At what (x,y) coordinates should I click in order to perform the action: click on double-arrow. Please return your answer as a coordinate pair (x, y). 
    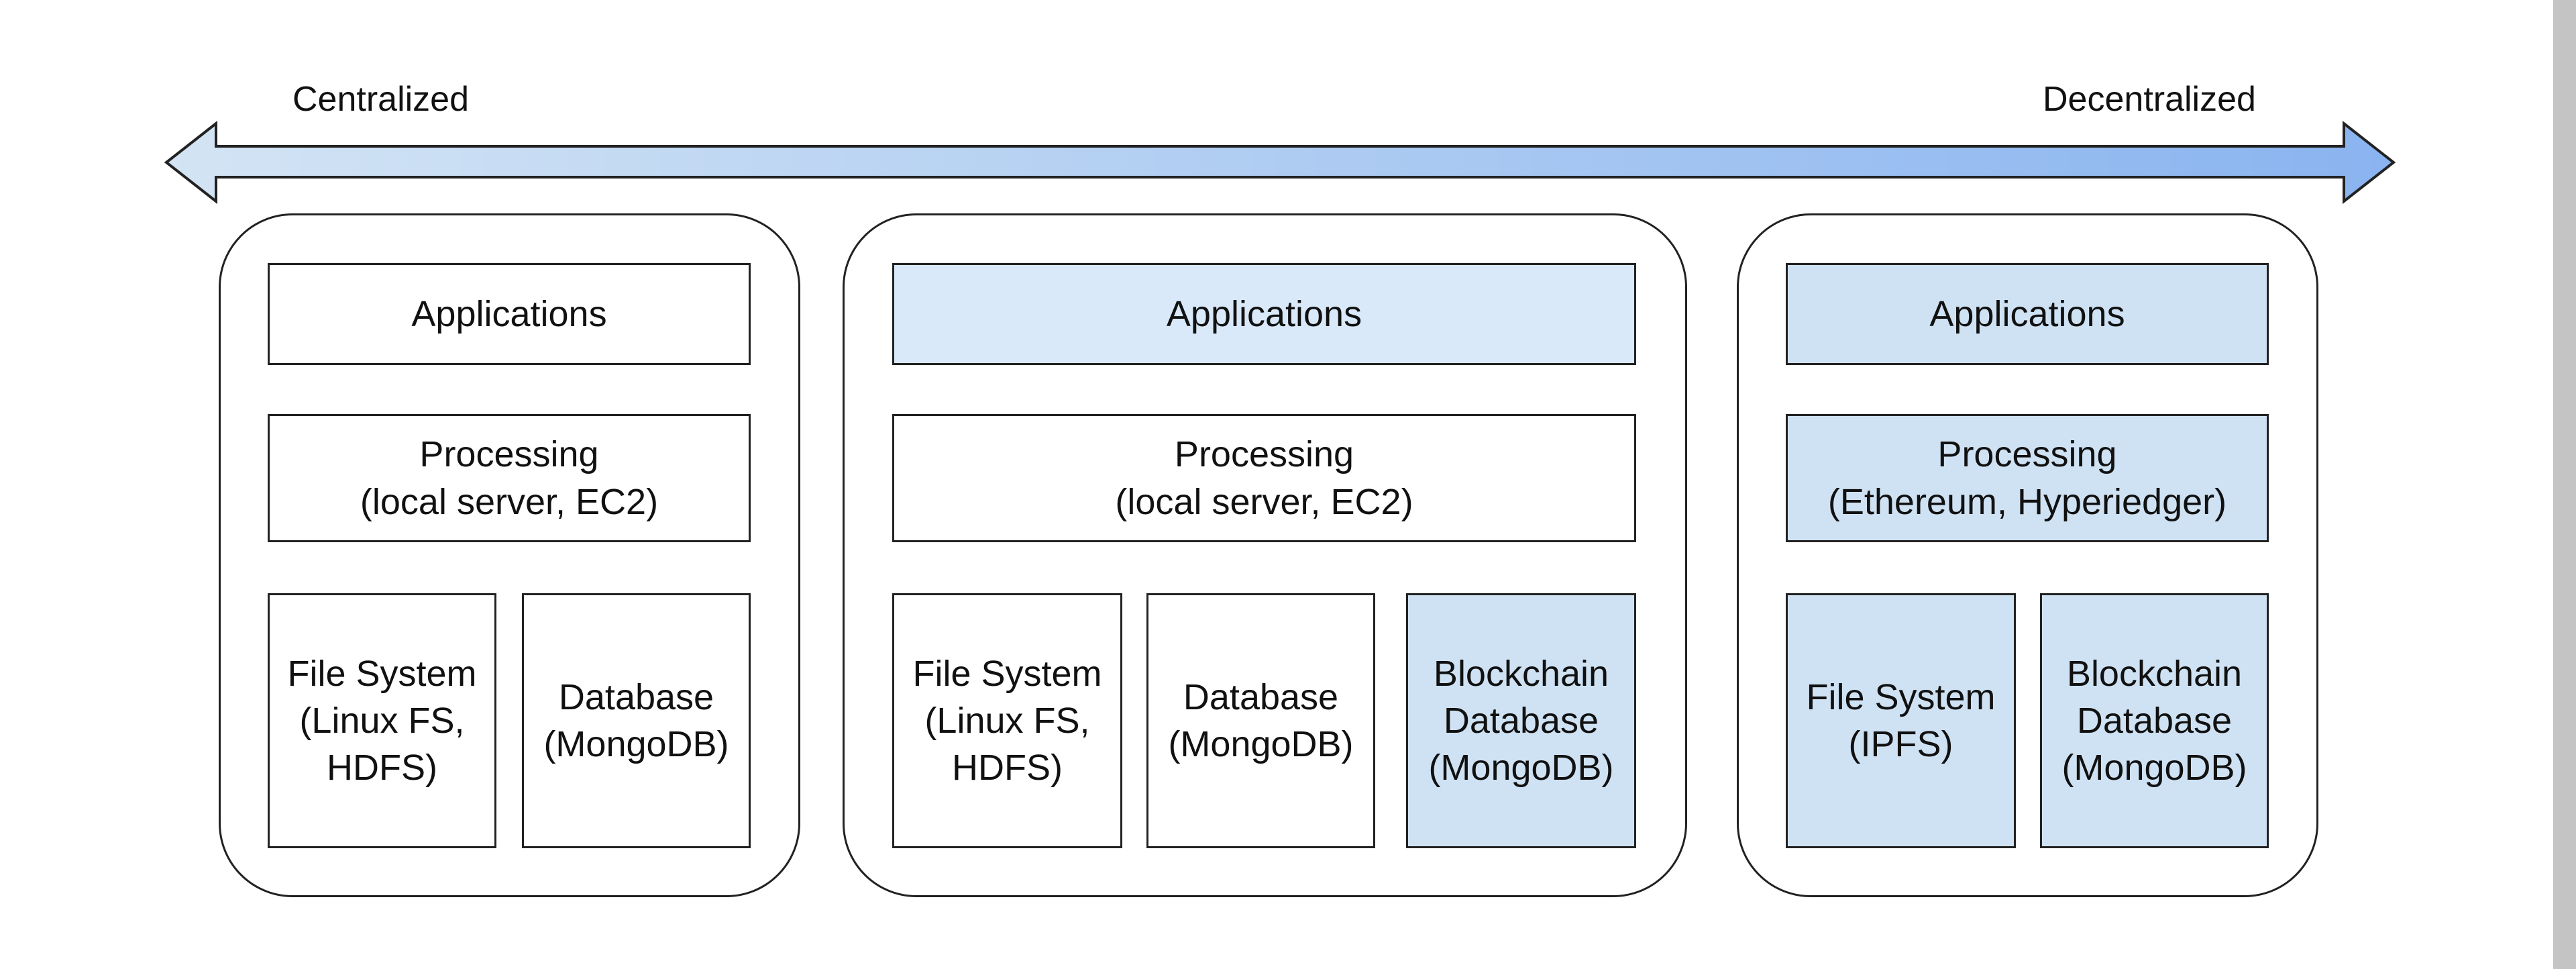
    Looking at the image, I should click on (1280, 162).